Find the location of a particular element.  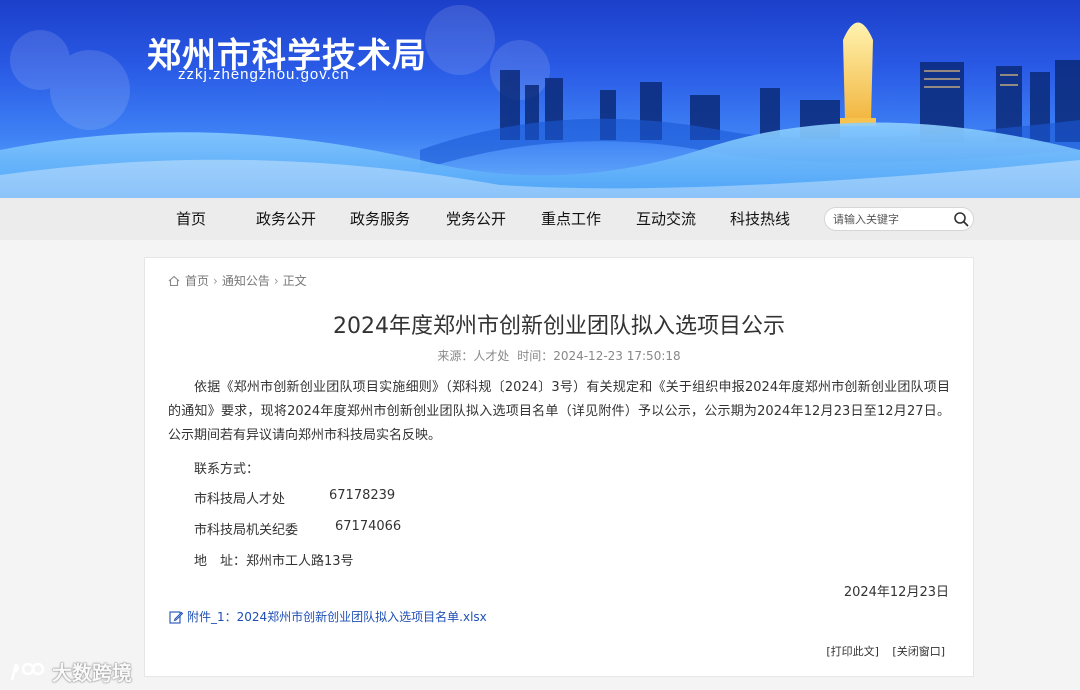

contact-1-phone: 67178239 is located at coordinates (362, 495).